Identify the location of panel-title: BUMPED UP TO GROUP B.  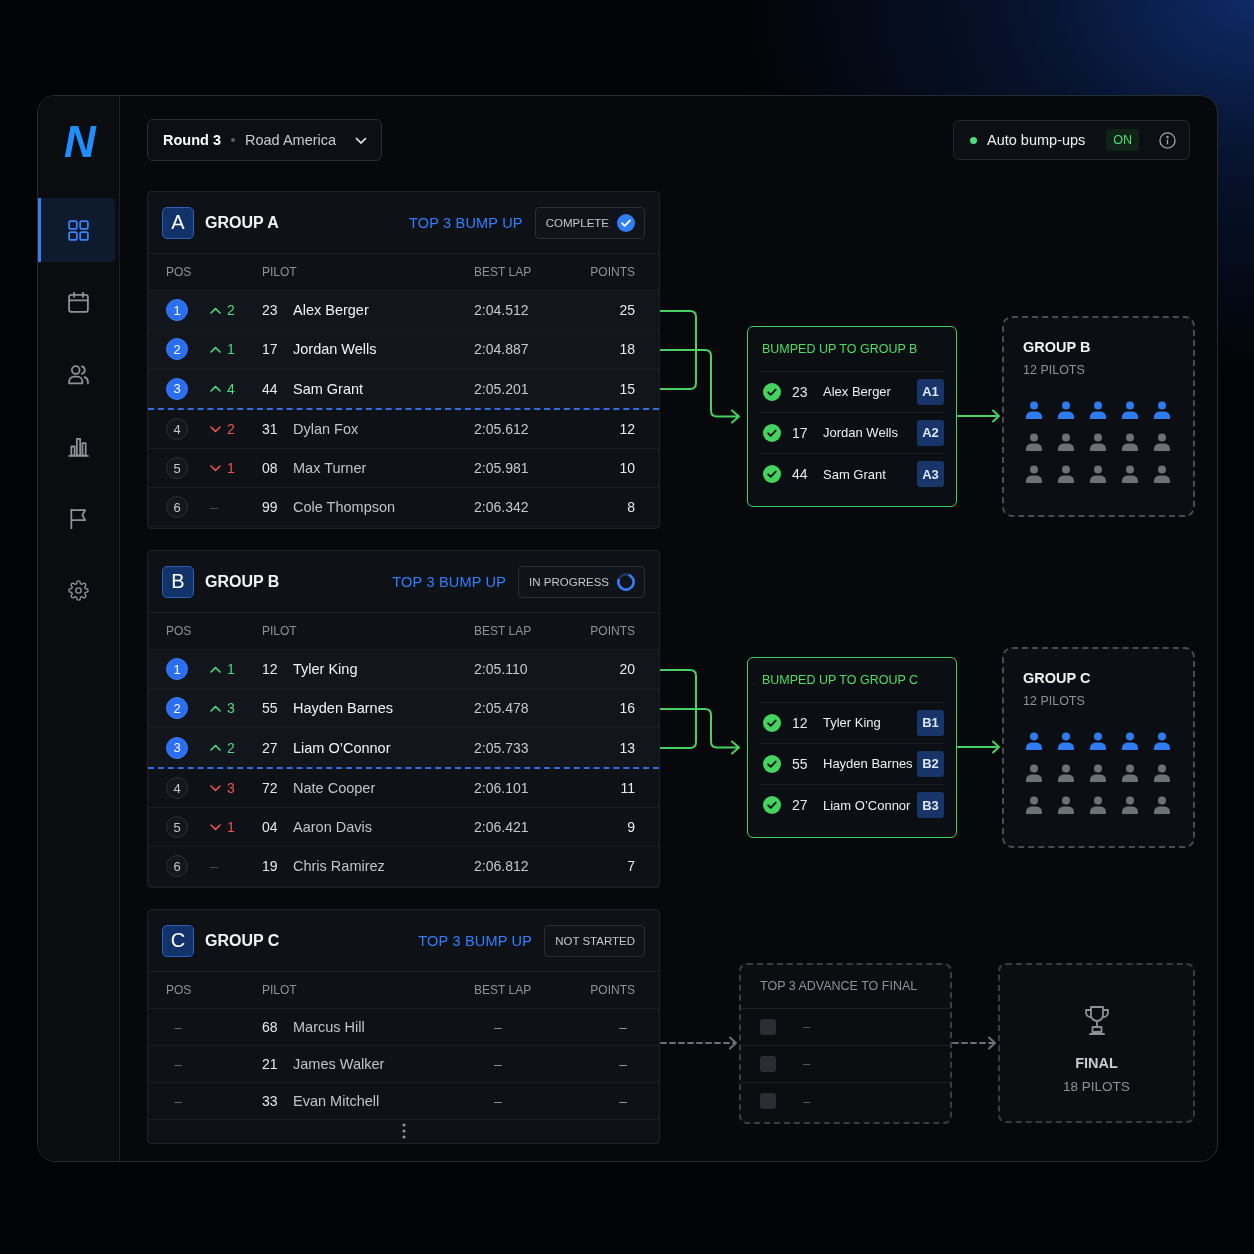
(840, 348).